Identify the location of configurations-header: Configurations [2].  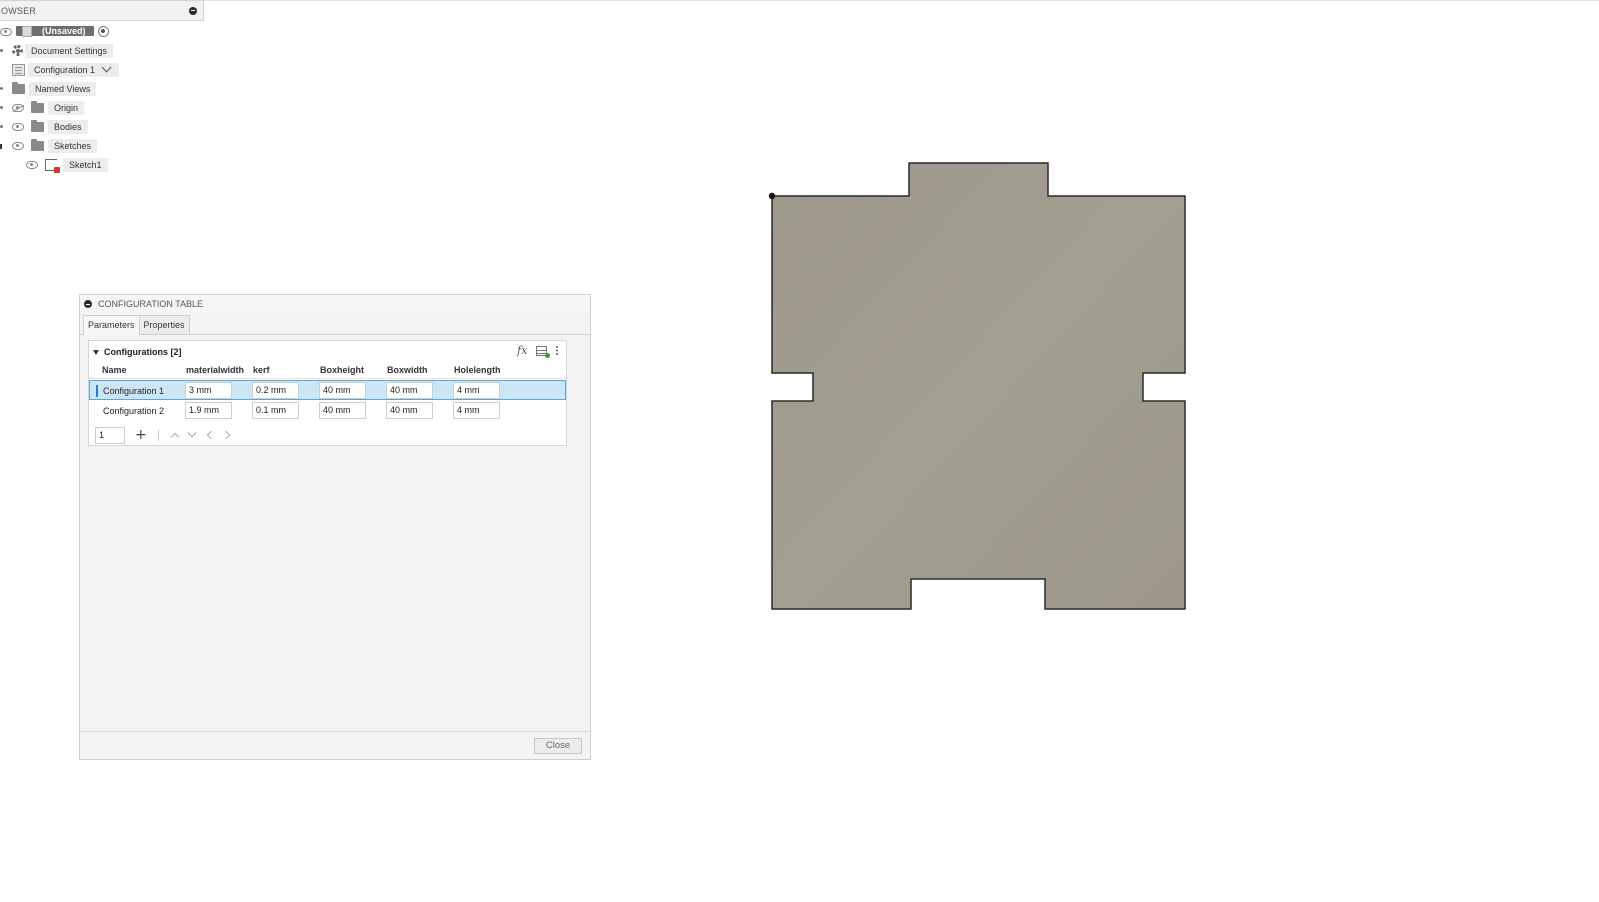
(137, 352).